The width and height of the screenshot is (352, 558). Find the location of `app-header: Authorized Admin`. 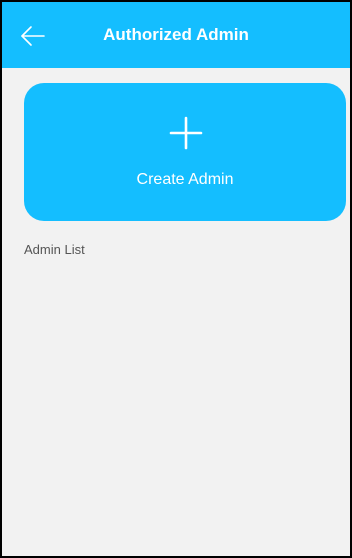

app-header: Authorized Admin is located at coordinates (176, 35).